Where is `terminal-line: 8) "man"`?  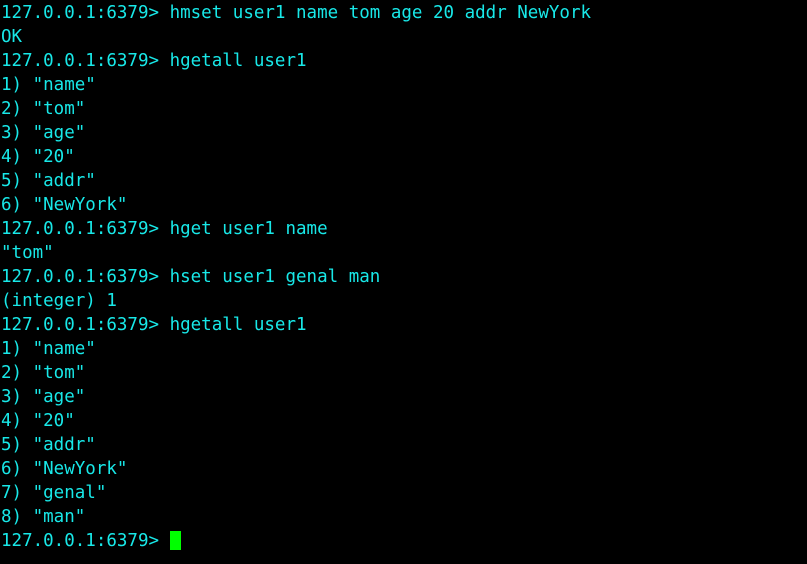
terminal-line: 8) "man" is located at coordinates (403, 517).